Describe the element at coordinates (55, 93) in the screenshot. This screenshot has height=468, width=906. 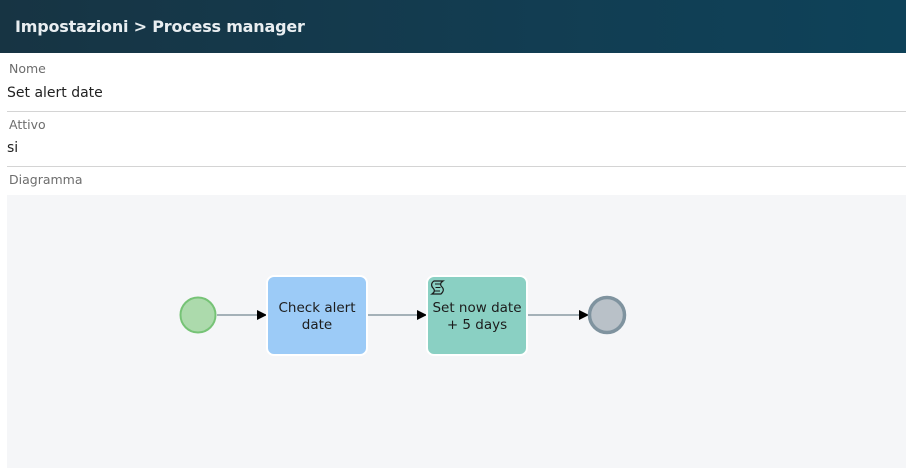
I see `nome-value: Set alert date` at that location.